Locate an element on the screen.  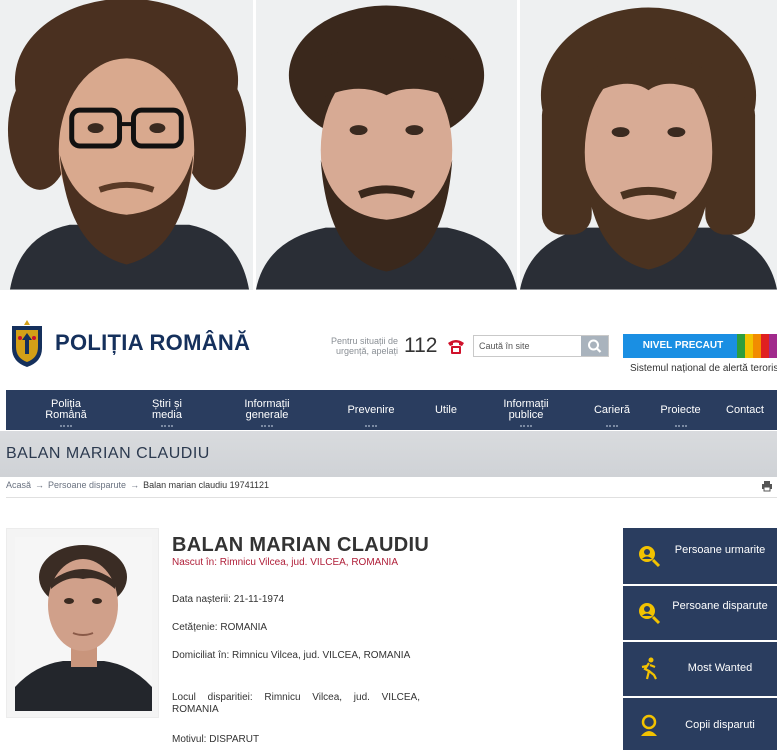
nav-item-contact: Contact is located at coordinates (745, 410).